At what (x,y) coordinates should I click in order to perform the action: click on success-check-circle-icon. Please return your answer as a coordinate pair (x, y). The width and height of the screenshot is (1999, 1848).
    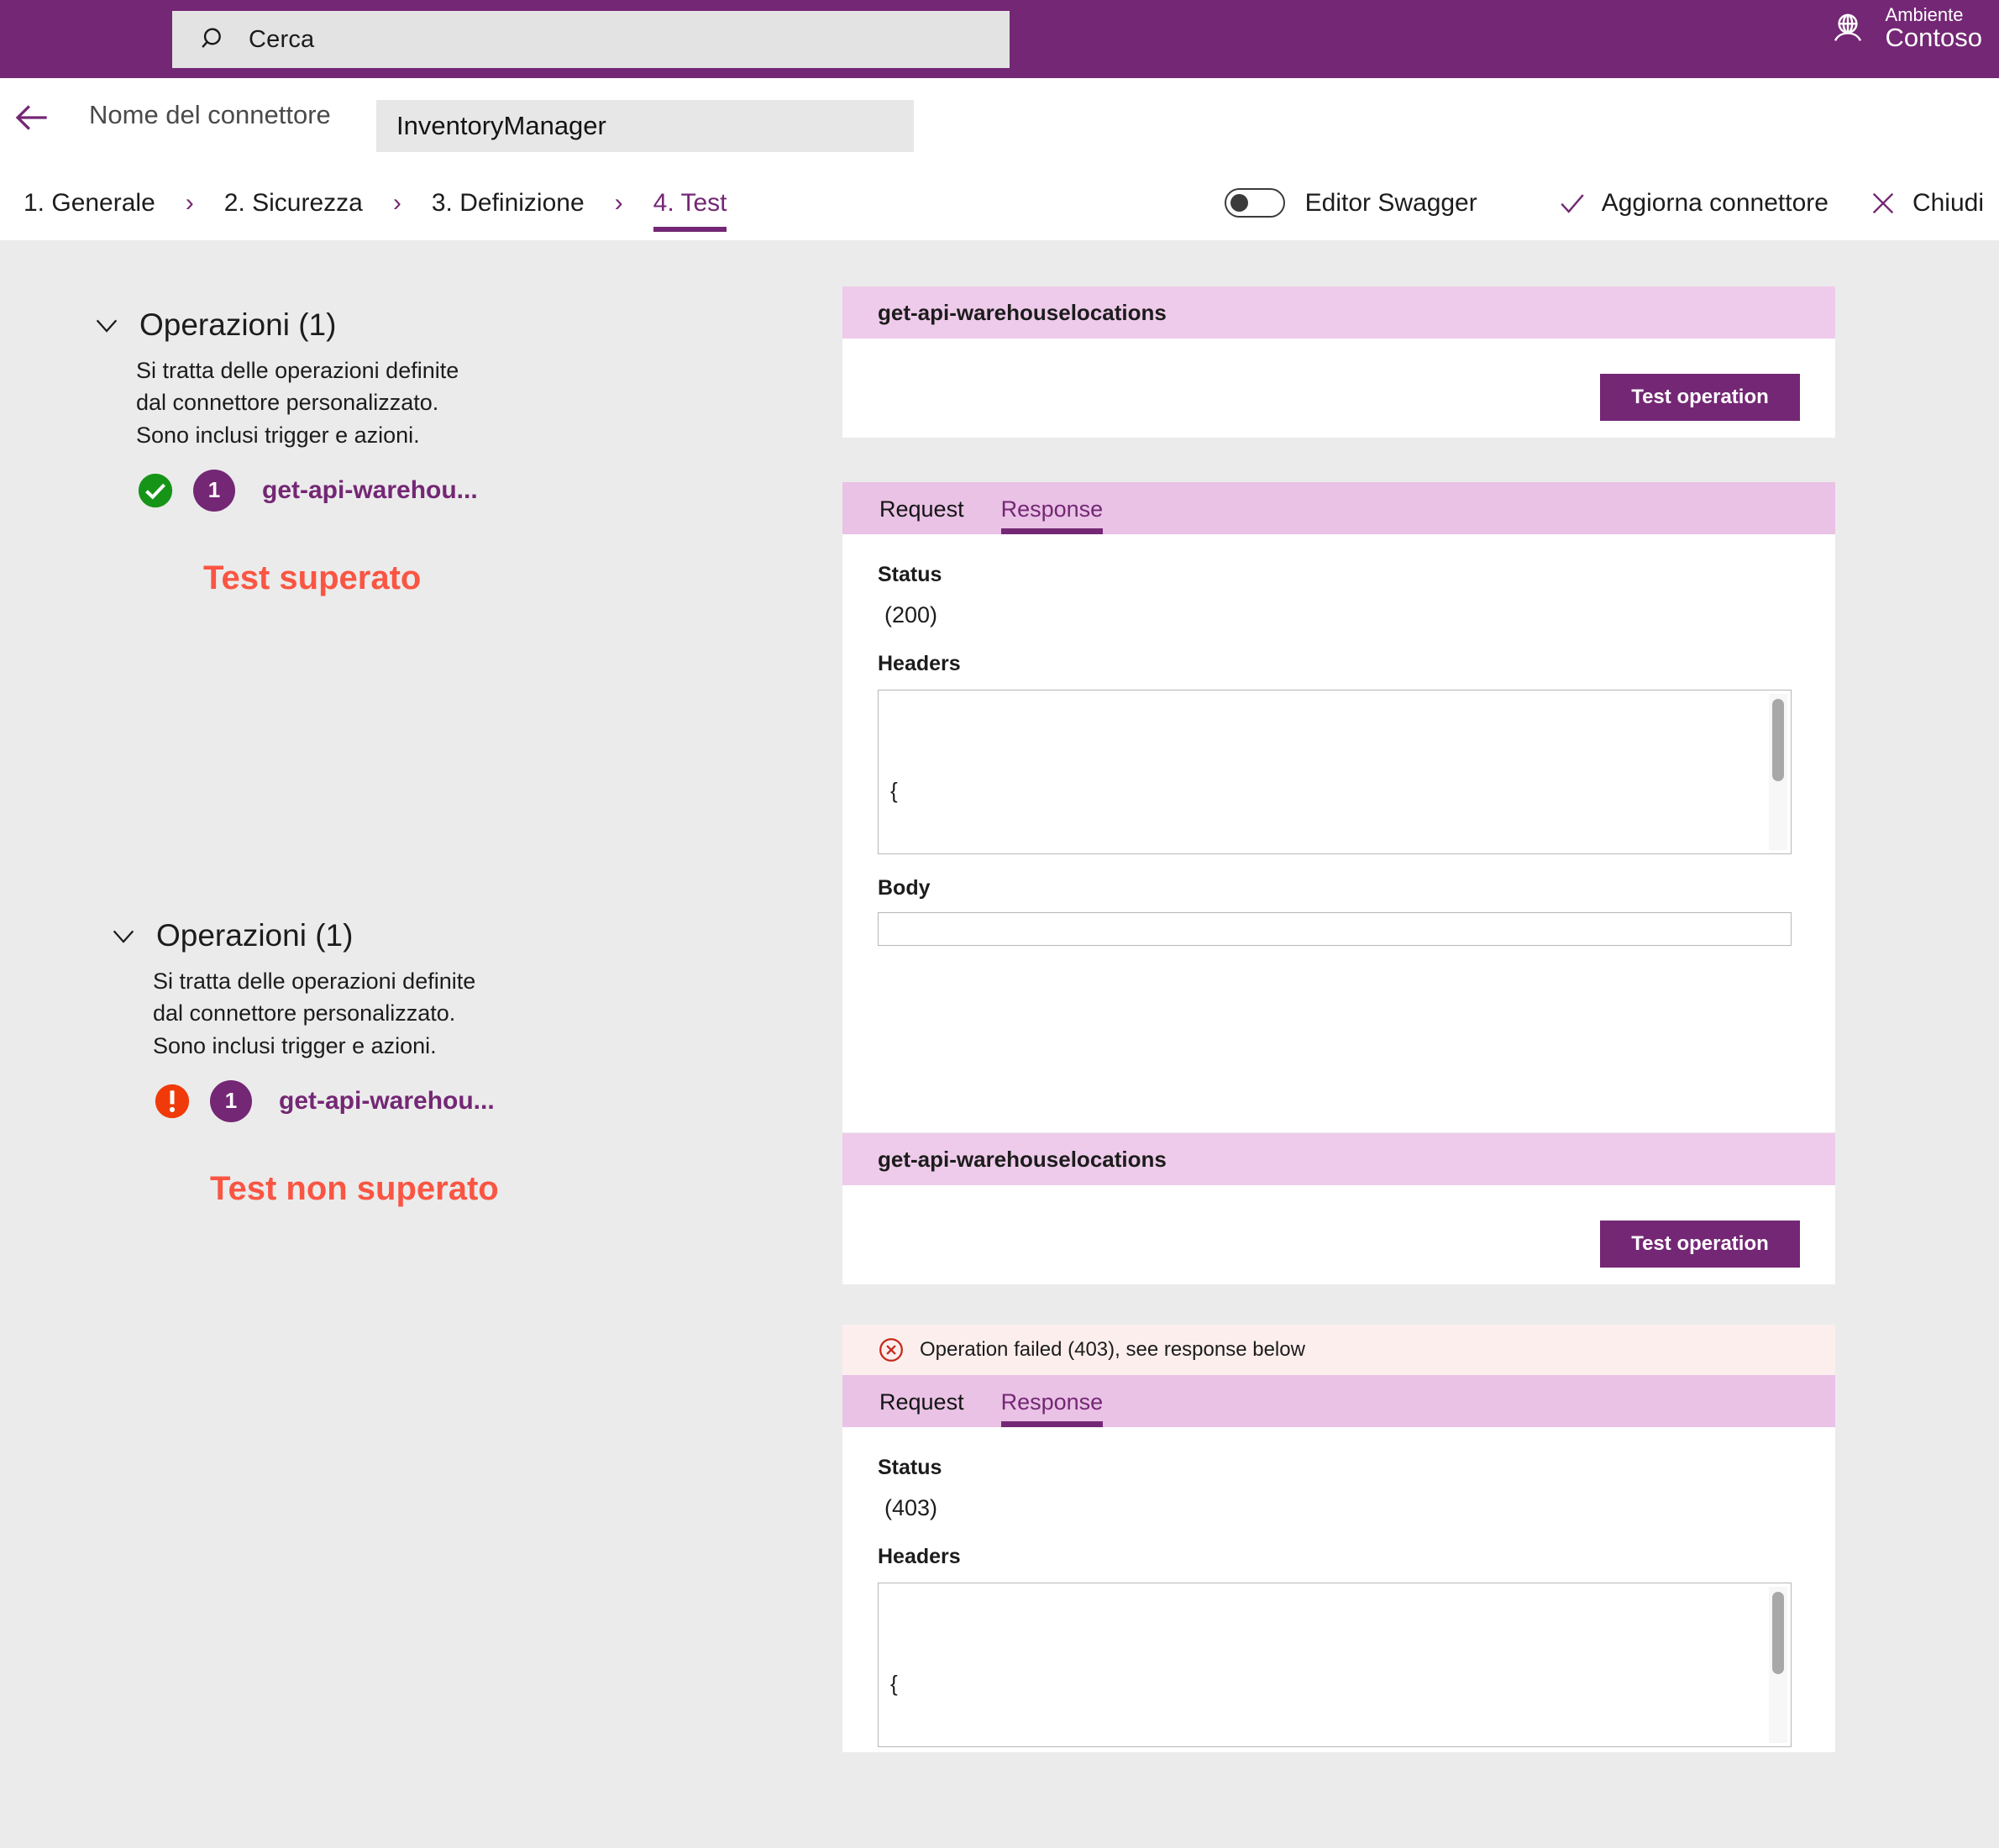
    Looking at the image, I should click on (155, 490).